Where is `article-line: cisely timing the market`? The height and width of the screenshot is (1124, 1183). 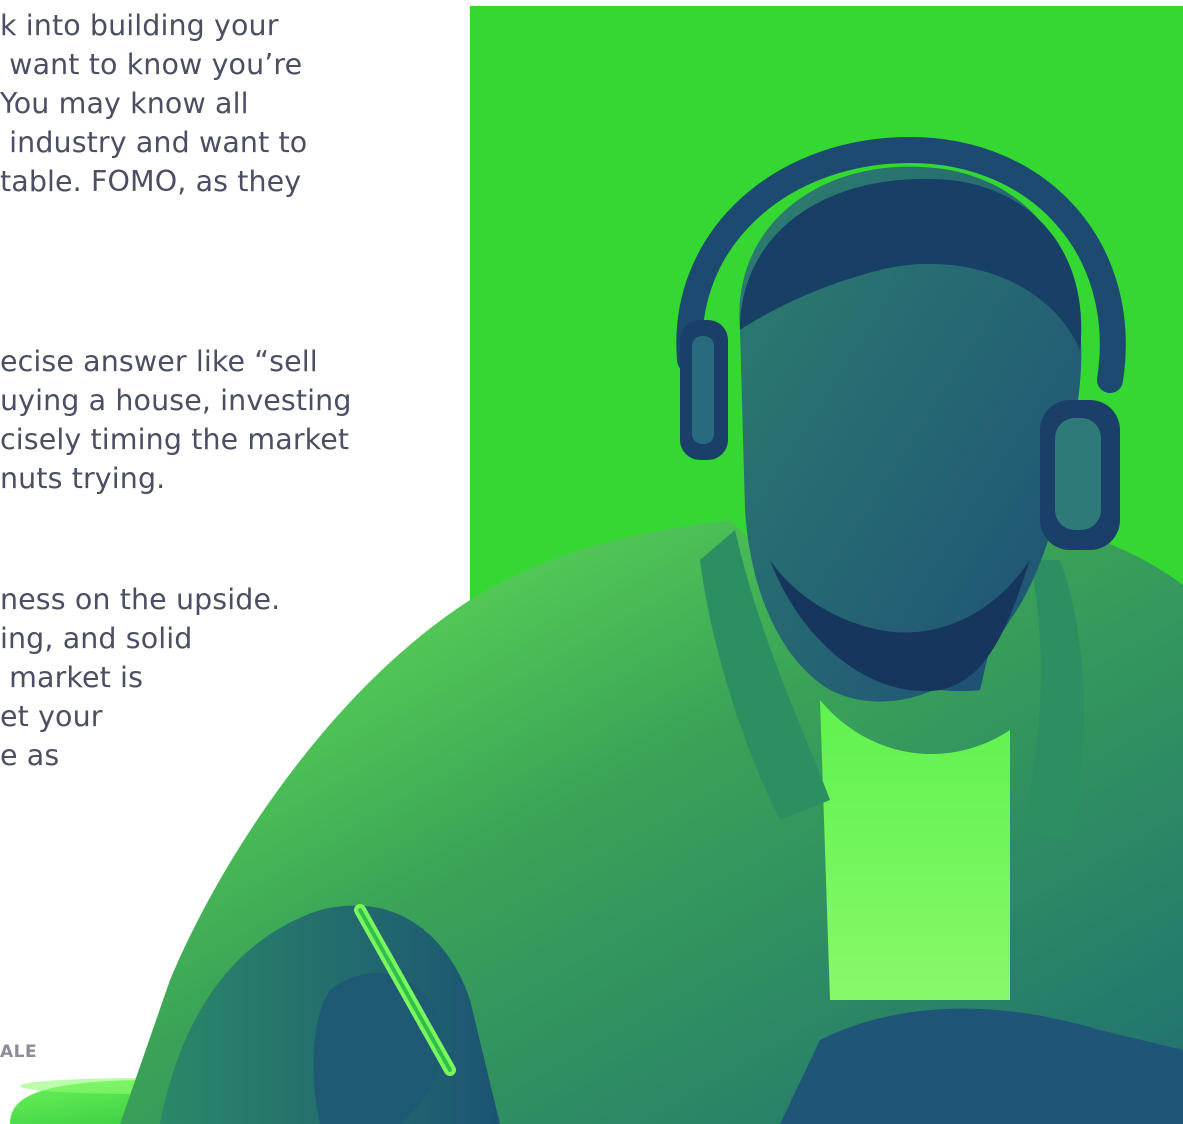
article-line: cisely timing the market is located at coordinates (175, 439).